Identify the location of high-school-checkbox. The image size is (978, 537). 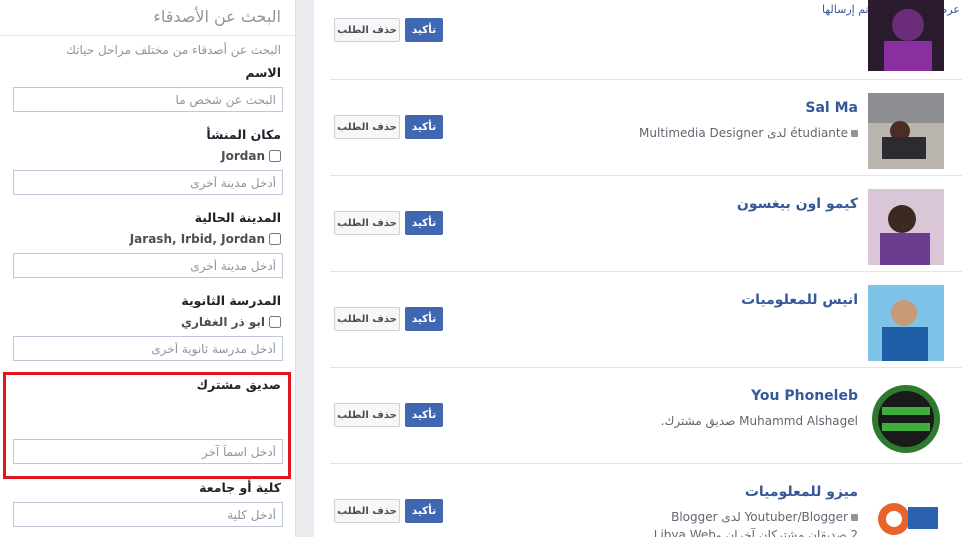
(275, 322).